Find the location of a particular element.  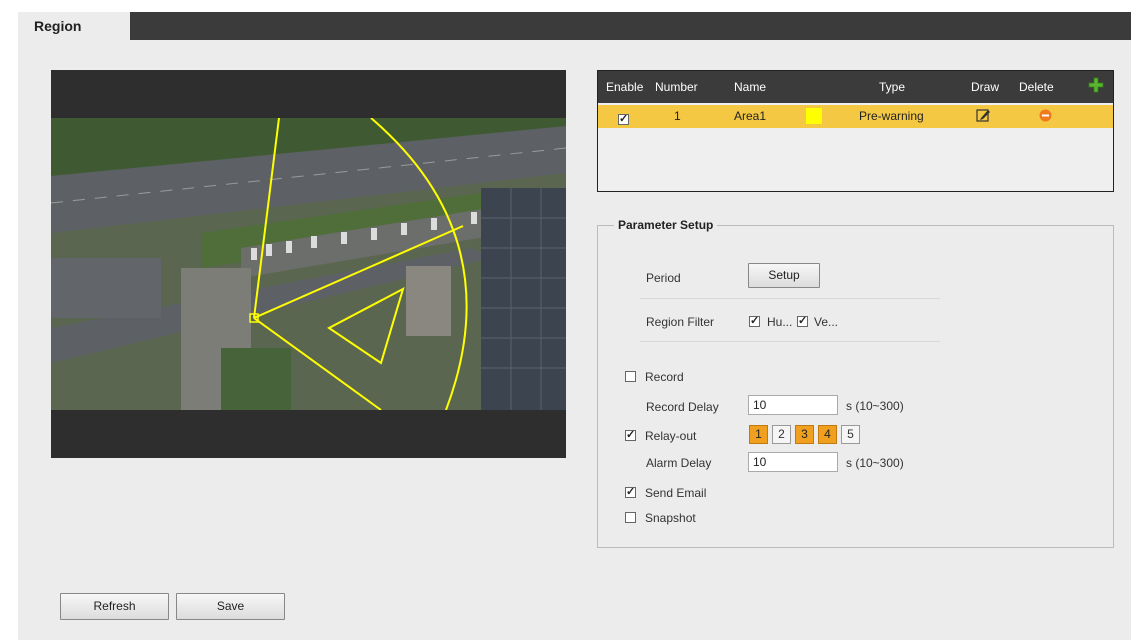

table-header: Enable Number Name Type Draw Delete is located at coordinates (855, 87).